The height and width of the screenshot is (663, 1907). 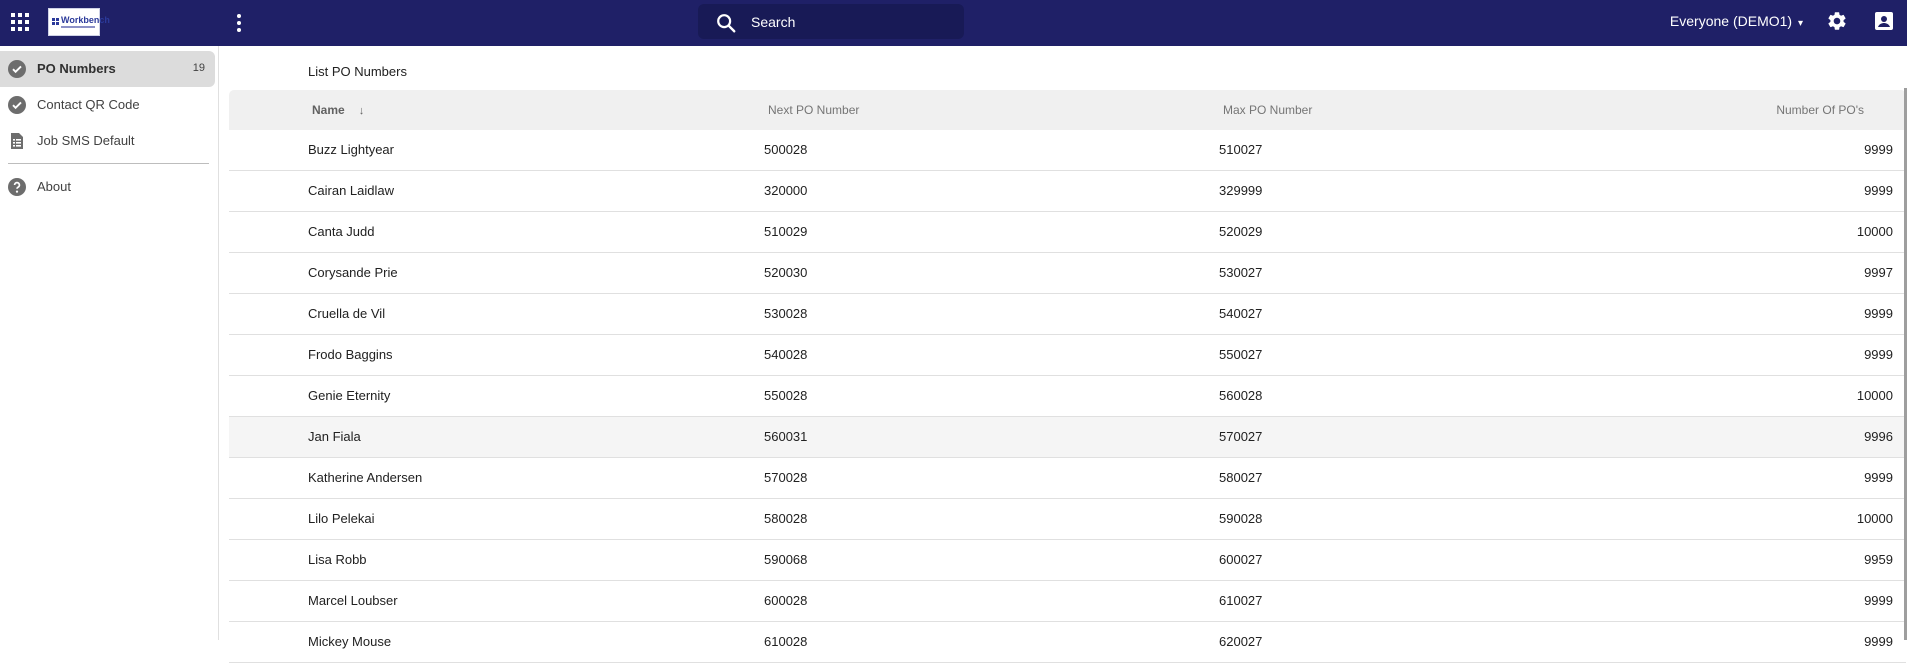 I want to click on cell-max: 590028, so click(x=1241, y=518).